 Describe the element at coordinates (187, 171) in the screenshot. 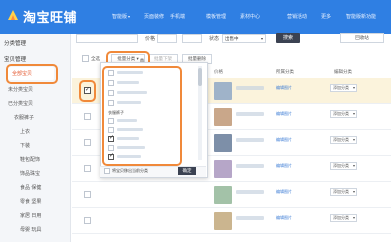

I see `confirm-button: 确定` at that location.